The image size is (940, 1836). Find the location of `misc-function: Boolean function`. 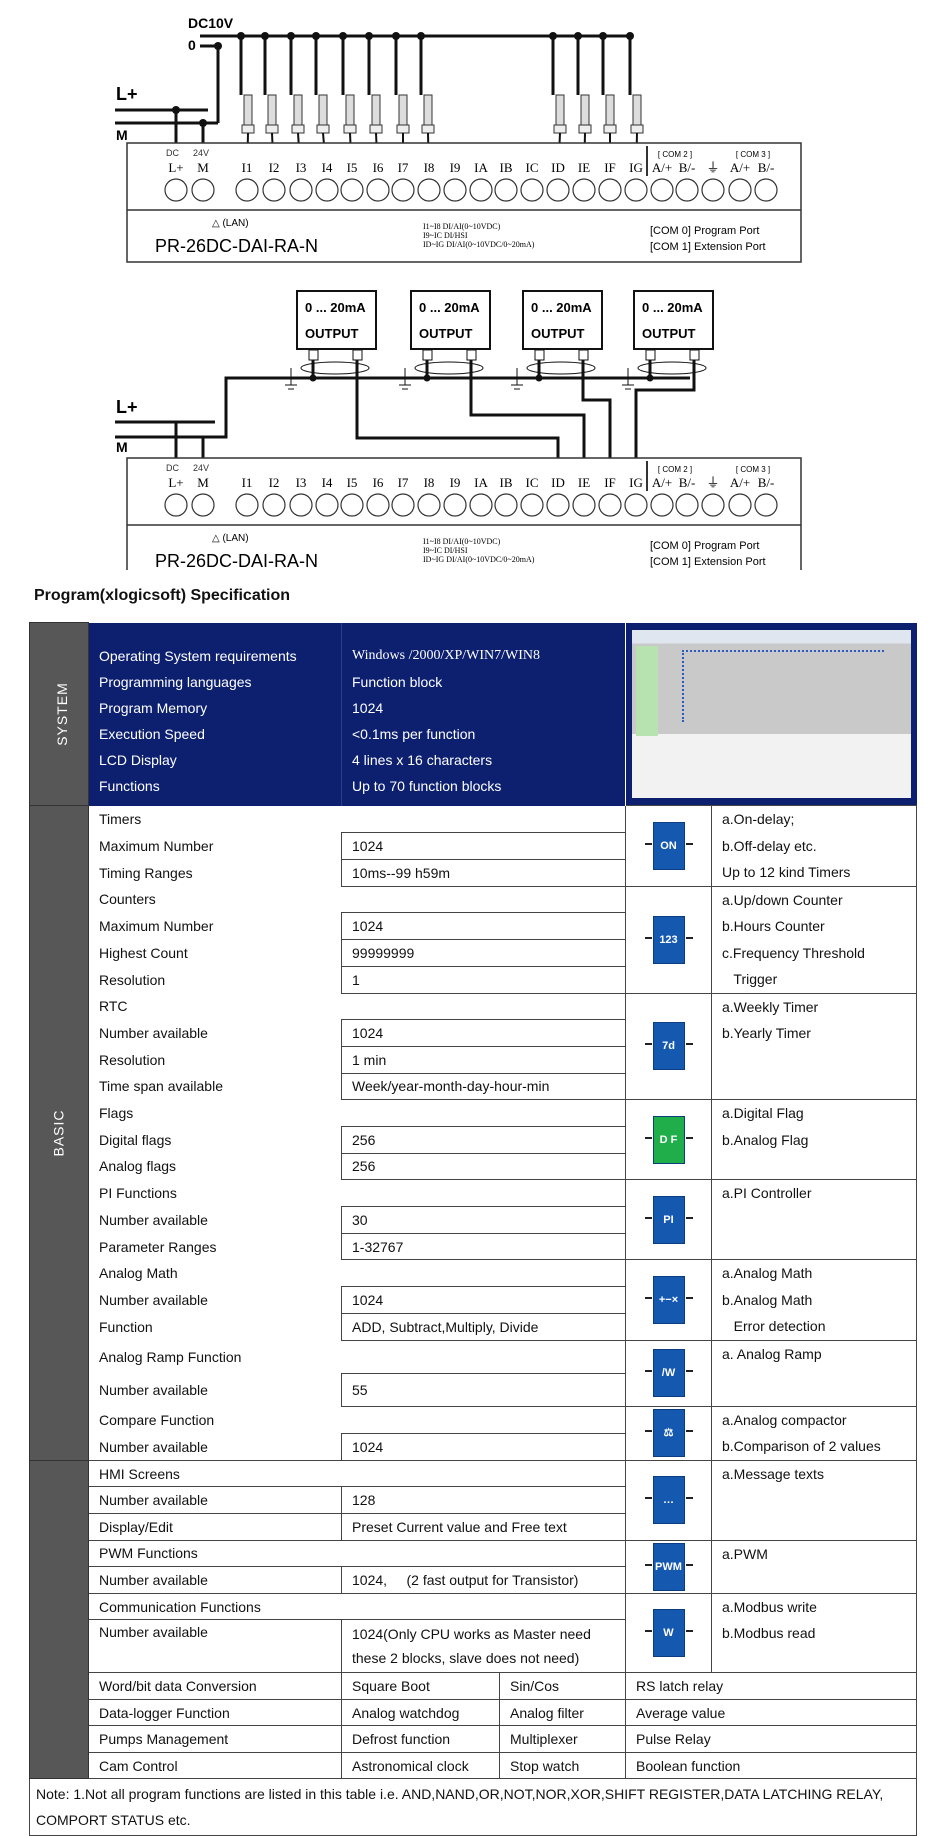

misc-function: Boolean function is located at coordinates (771, 1765).